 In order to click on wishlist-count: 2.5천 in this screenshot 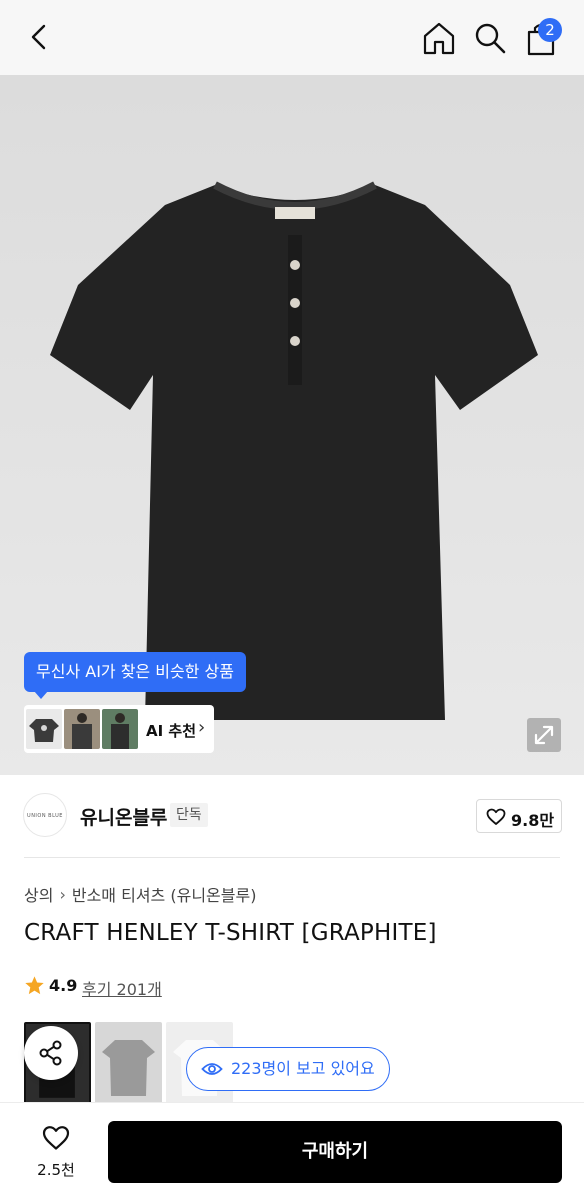, I will do `click(56, 1170)`.